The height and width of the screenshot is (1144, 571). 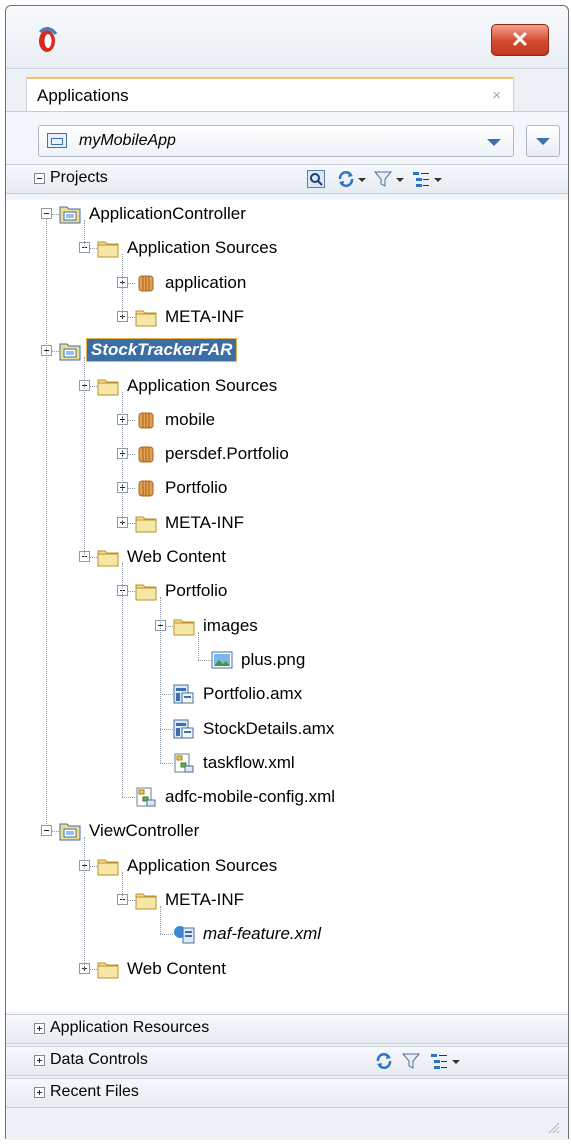 What do you see at coordinates (543, 141) in the screenshot?
I see `application-menu-button` at bounding box center [543, 141].